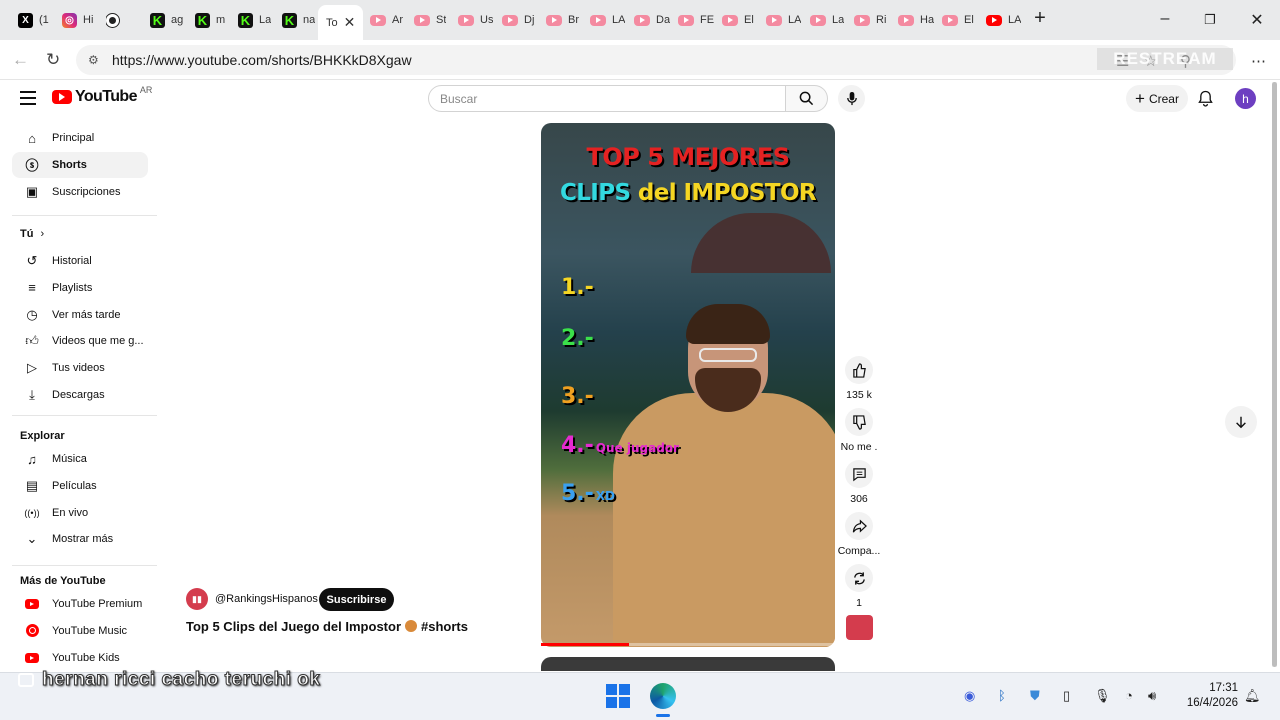 Image resolution: width=1280 pixels, height=720 pixels. I want to click on security-shield-icon: ⛊, so click(1035, 696).